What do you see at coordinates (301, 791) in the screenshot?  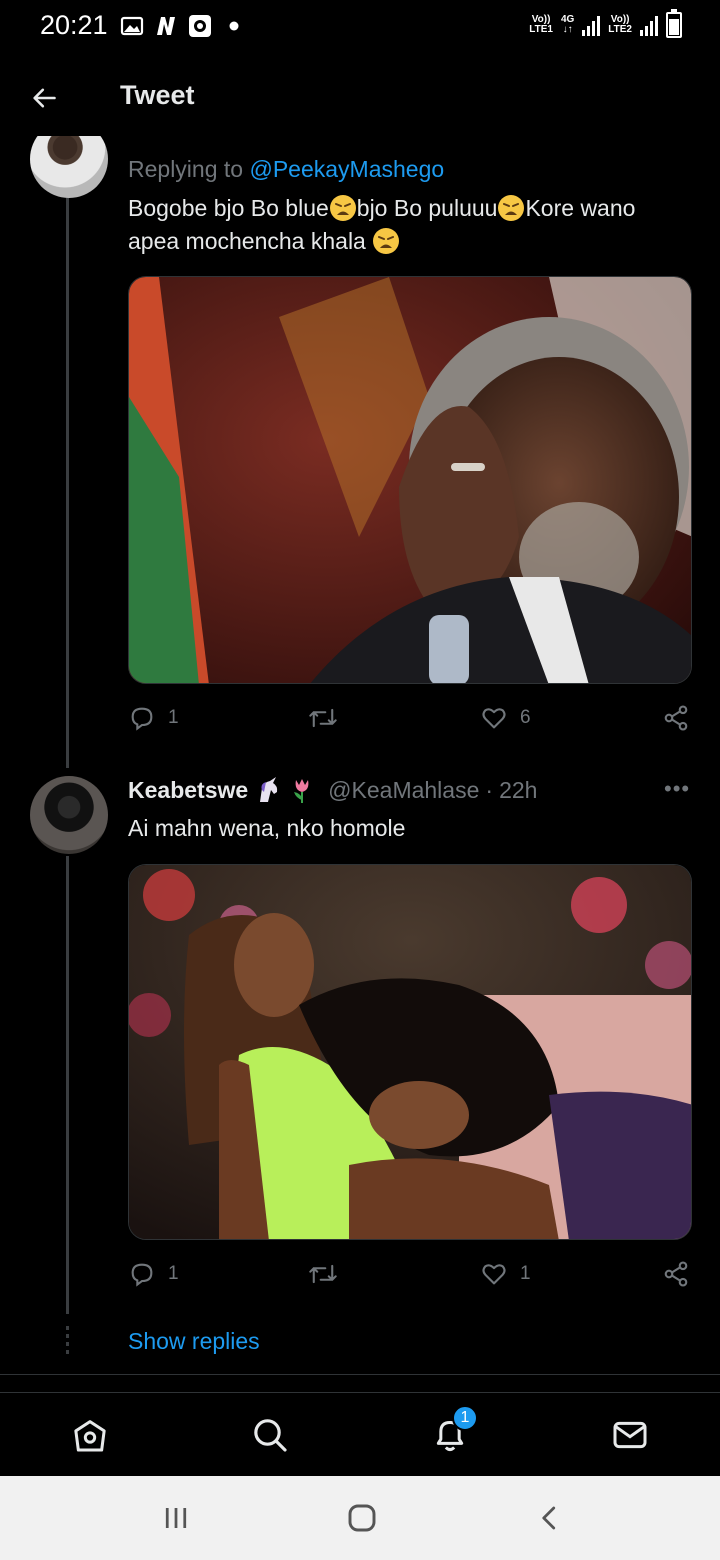 I see `tulip-emoji-icon` at bounding box center [301, 791].